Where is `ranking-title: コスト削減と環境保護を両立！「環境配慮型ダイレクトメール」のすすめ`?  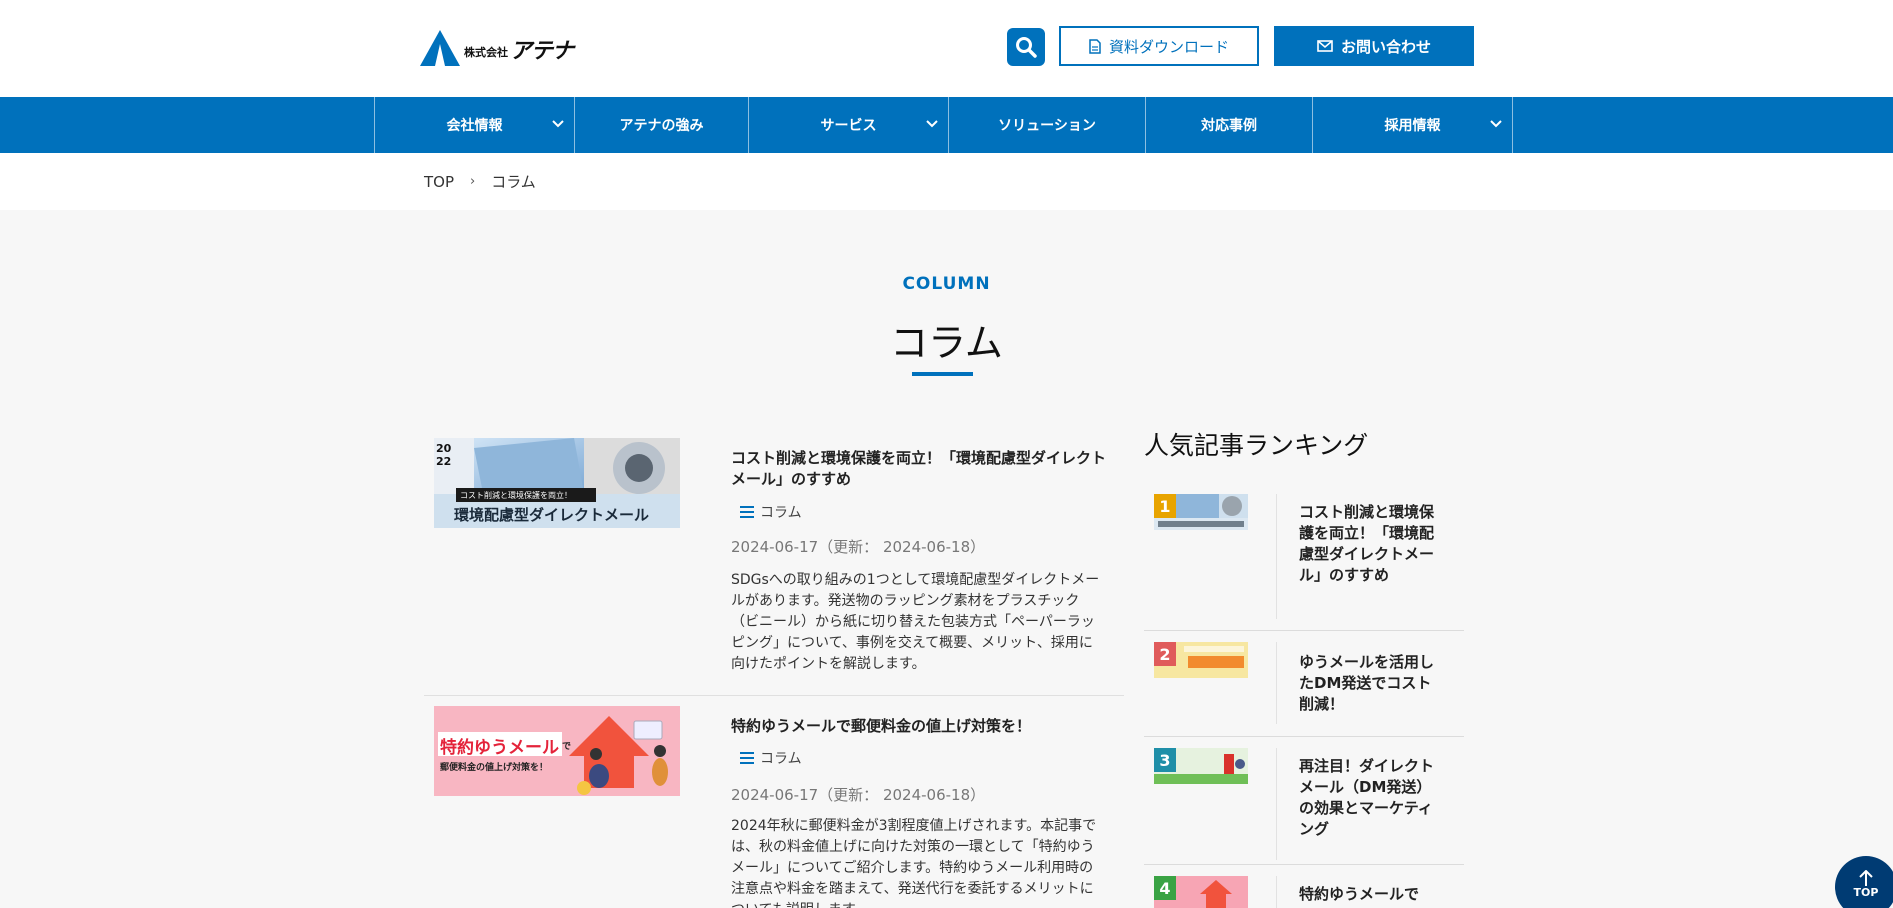
ranking-title: コスト削減と環境保護を両立！「環境配慮型ダイレクトメール」のすすめ is located at coordinates (1369, 544).